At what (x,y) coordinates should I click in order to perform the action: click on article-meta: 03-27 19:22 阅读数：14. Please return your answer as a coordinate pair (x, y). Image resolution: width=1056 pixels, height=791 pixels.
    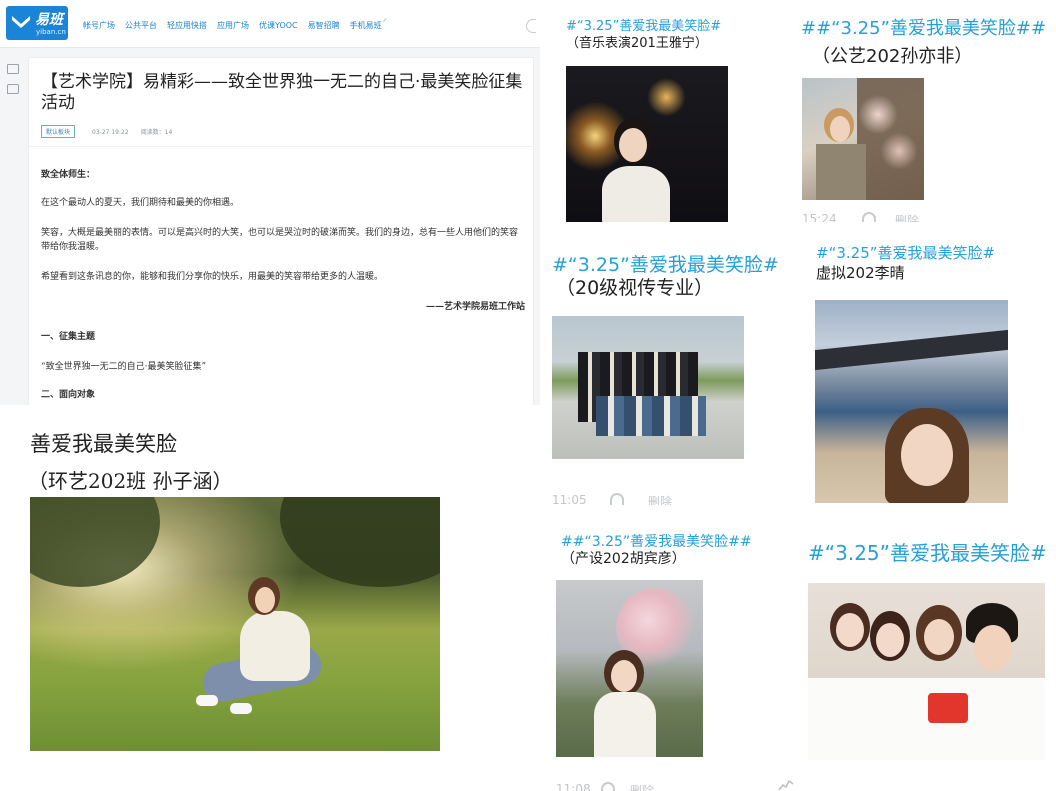
    Looking at the image, I should click on (132, 131).